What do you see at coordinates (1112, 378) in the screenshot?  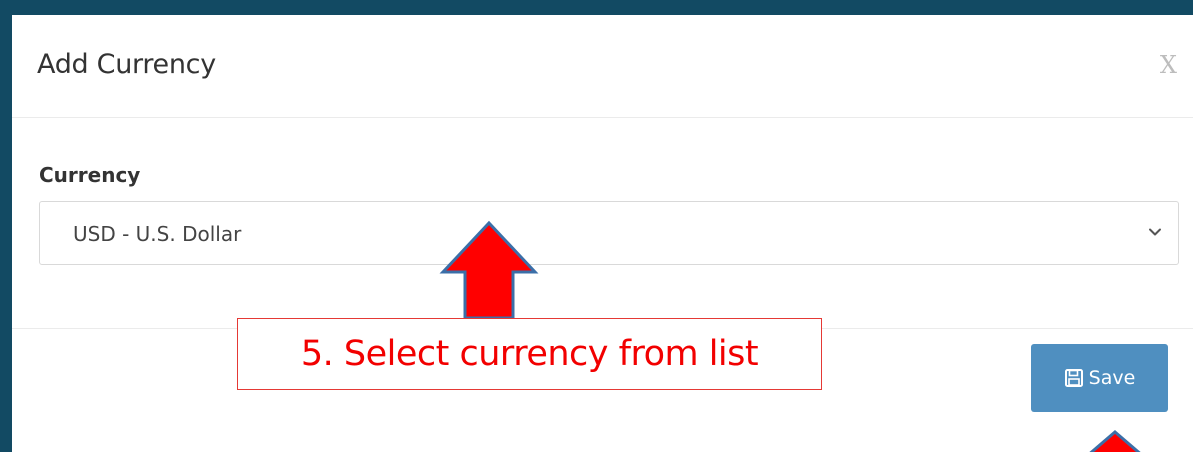 I see `save-label: Save` at bounding box center [1112, 378].